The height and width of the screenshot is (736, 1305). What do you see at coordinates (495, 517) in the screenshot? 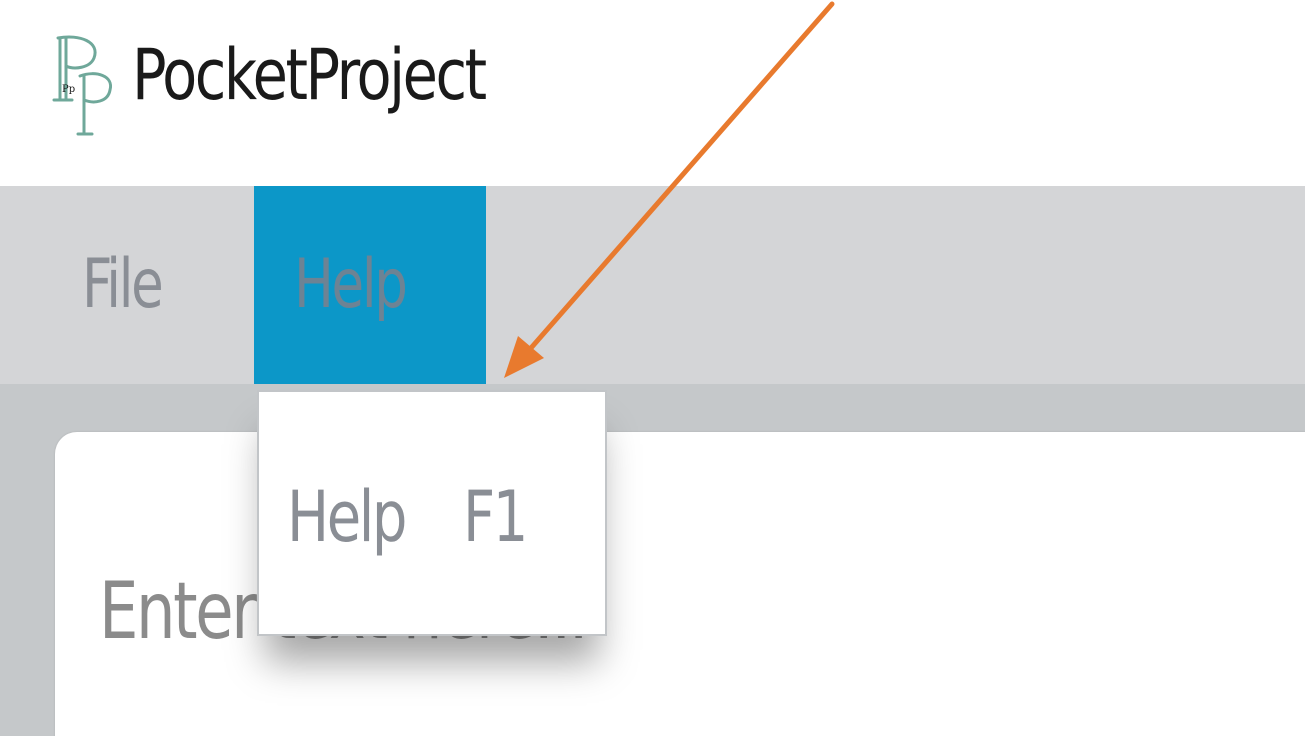
I see `dropdown-item-help-shortcut: F1` at bounding box center [495, 517].